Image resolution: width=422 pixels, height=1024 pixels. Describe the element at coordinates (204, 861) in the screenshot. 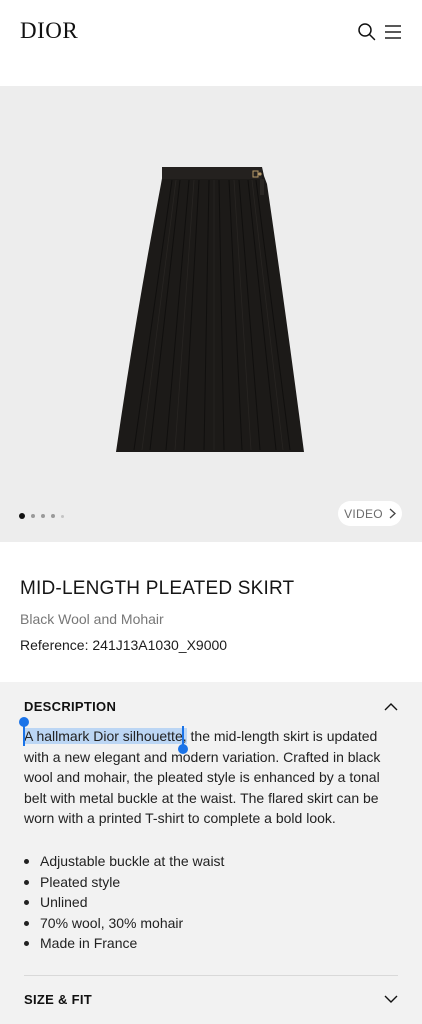

I see `list-item: Adjustable buckle at the waist` at that location.